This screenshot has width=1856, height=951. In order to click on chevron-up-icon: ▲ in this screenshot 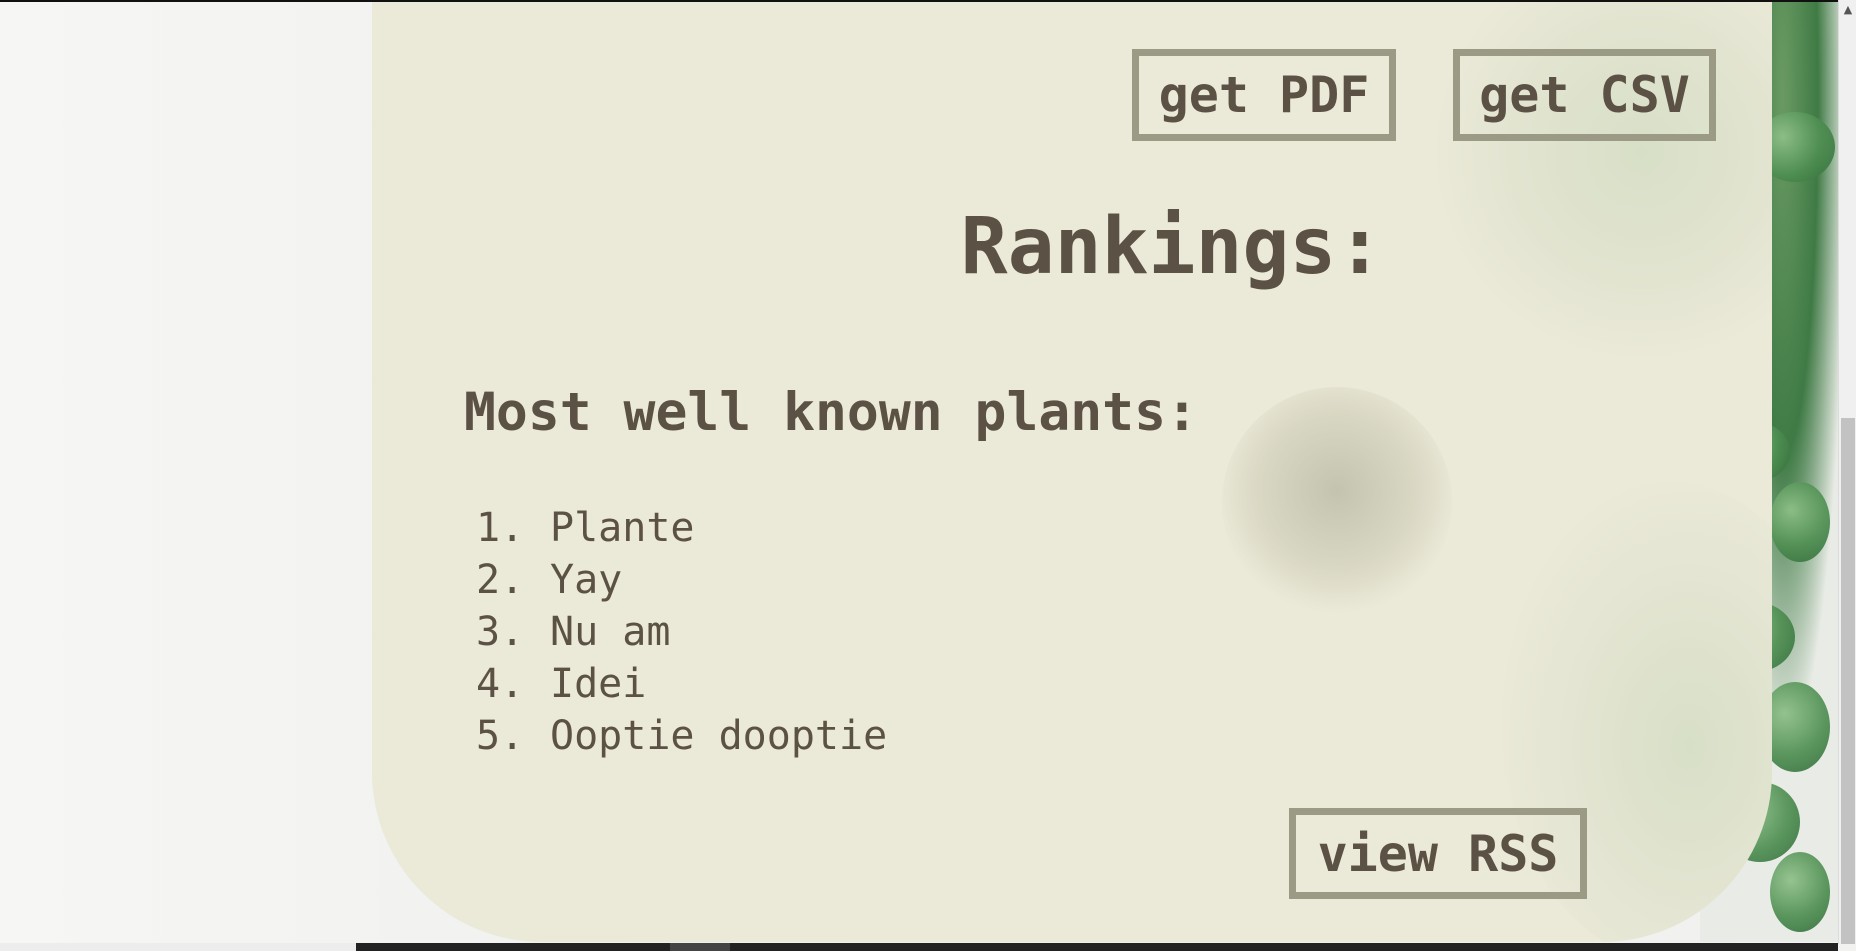, I will do `click(1847, 9)`.